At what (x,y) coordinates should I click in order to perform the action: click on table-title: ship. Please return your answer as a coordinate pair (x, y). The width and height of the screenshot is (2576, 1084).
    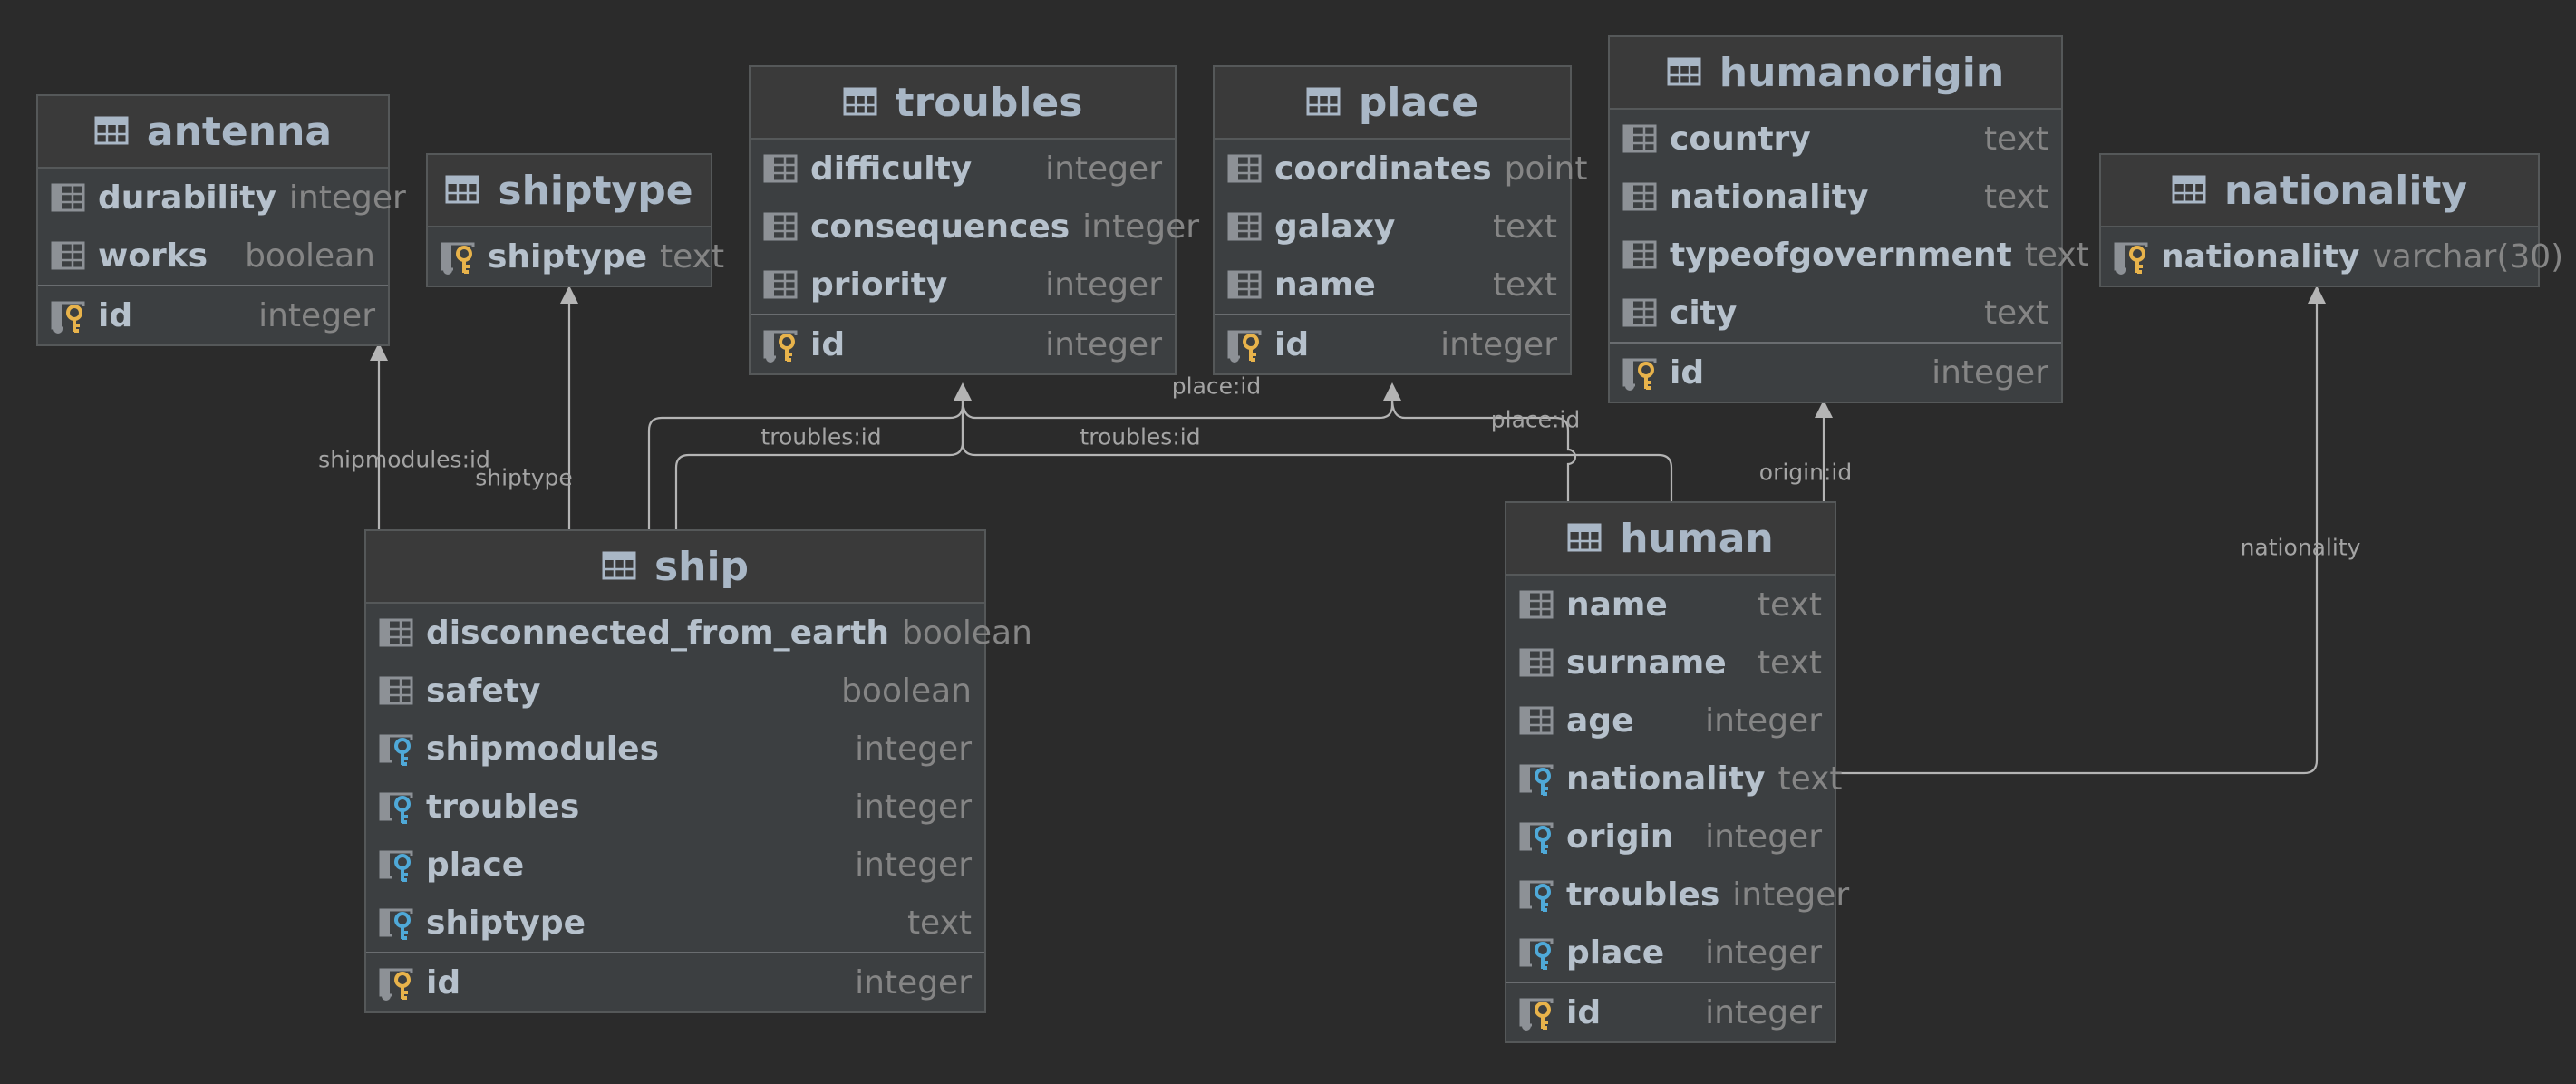
    Looking at the image, I should click on (702, 566).